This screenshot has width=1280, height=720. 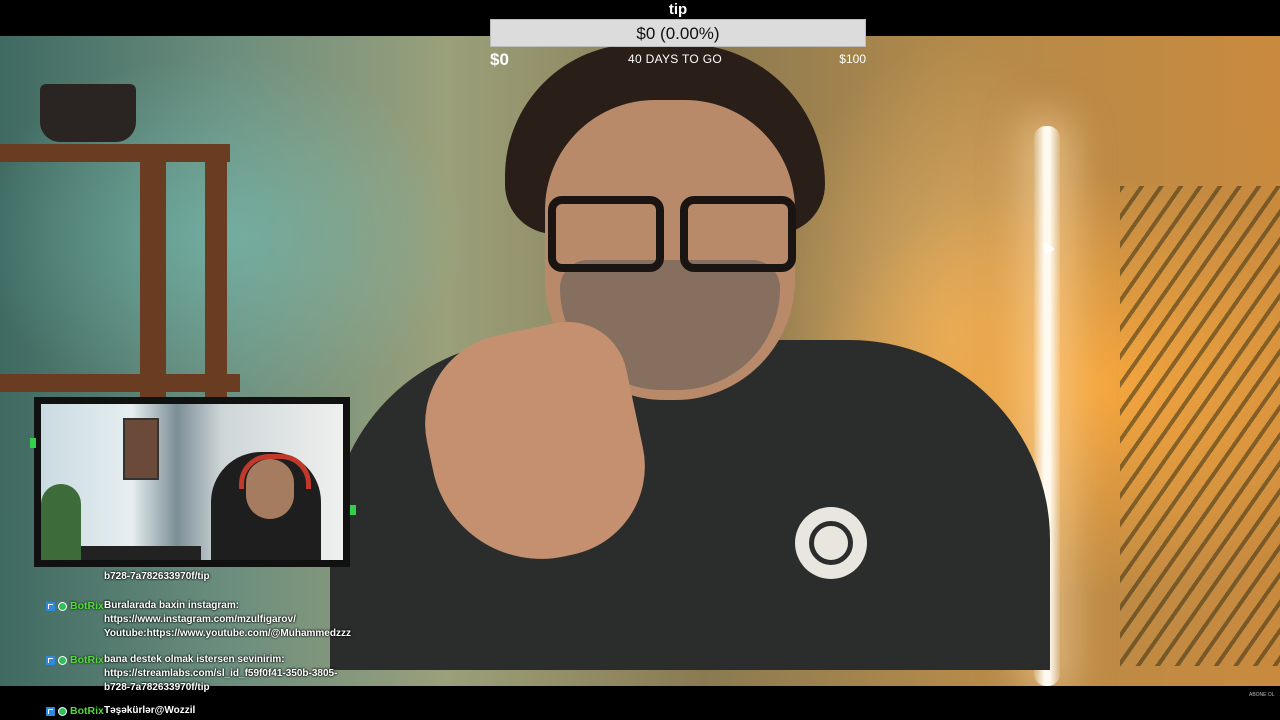 I want to click on chat-message-line: https://www.instagram.com/mzulfigarov/, so click(x=200, y=619).